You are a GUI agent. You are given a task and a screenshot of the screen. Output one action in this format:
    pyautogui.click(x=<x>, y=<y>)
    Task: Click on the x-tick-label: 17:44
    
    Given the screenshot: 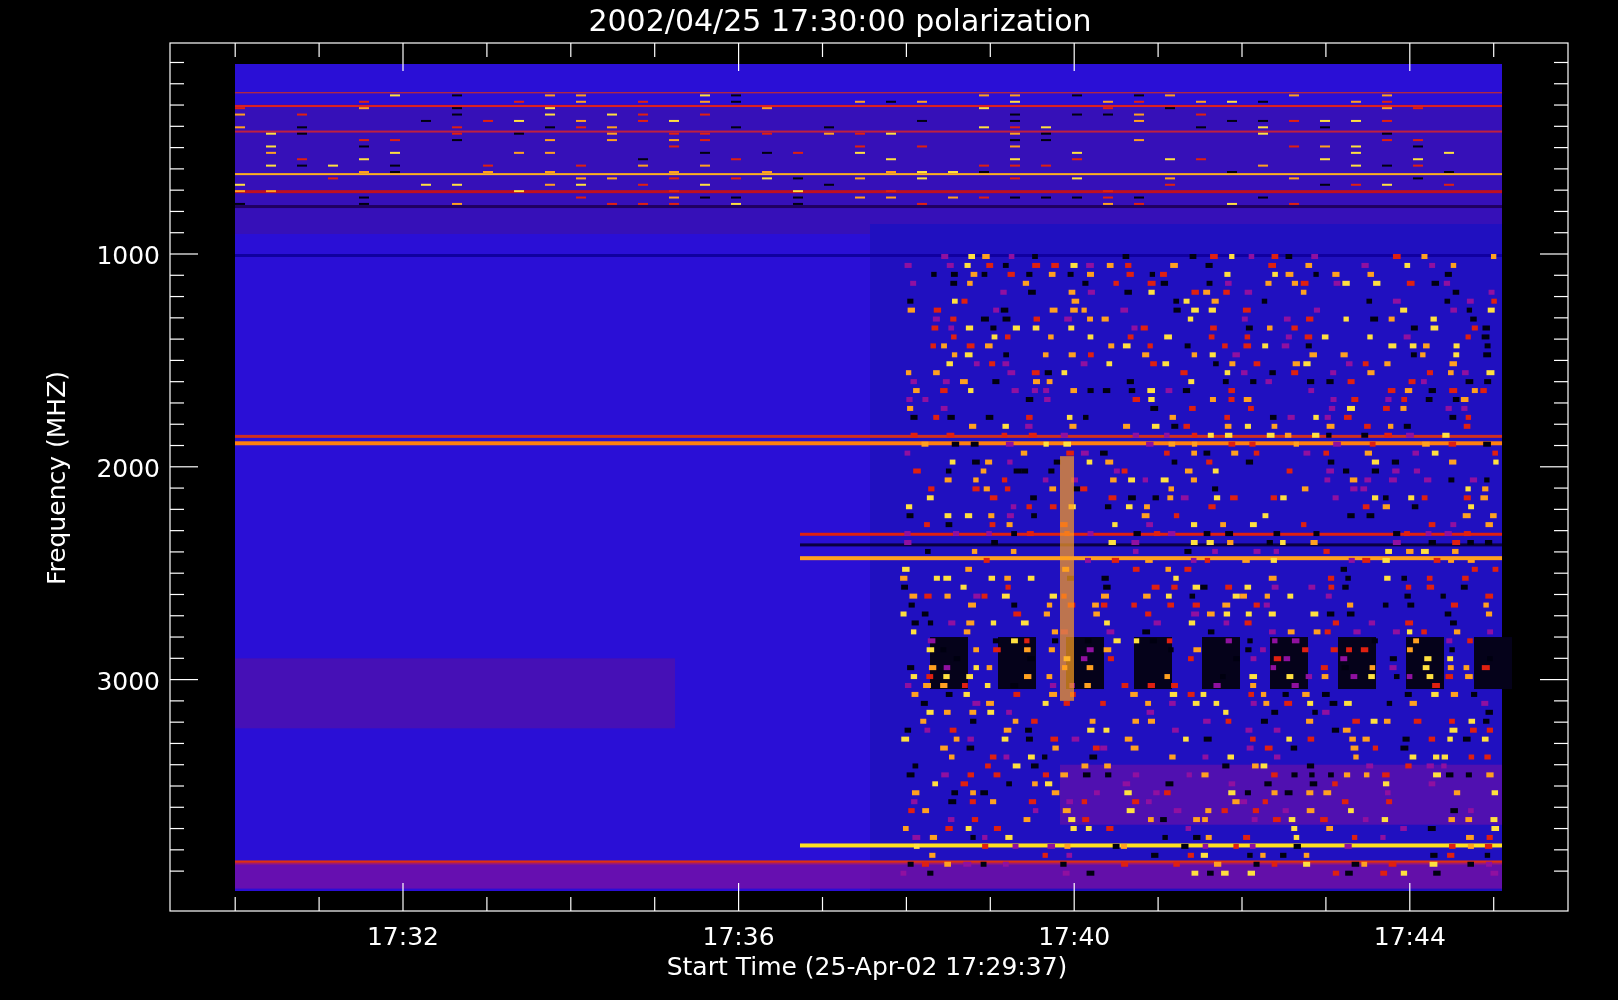 What is the action you would take?
    pyautogui.click(x=1409, y=936)
    